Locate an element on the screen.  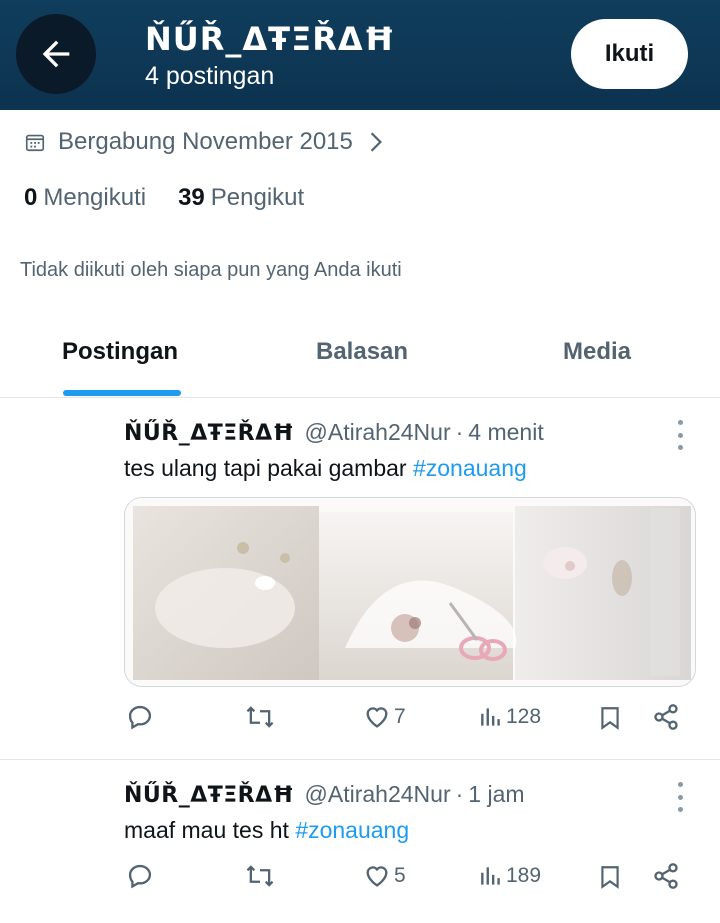
post-text: maaf mau tes ht #zonauang is located at coordinates (266, 830).